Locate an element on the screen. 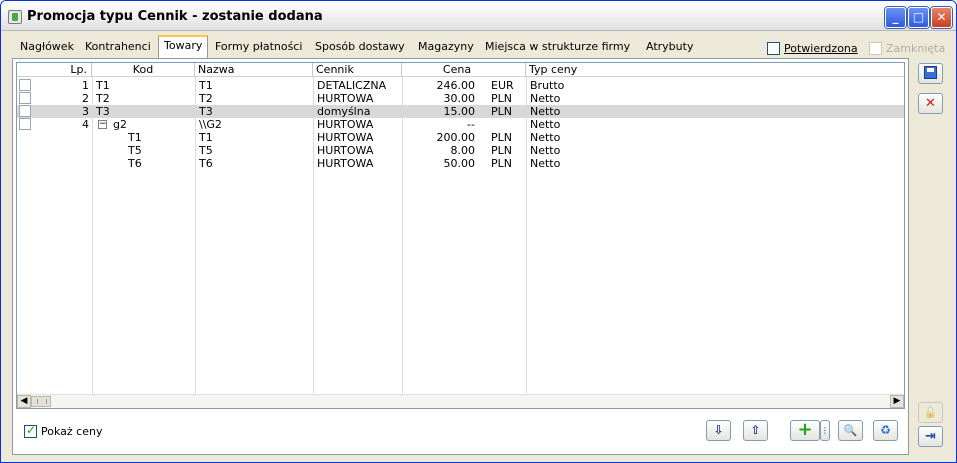 This screenshot has height=463, width=957. save-button is located at coordinates (930, 73).